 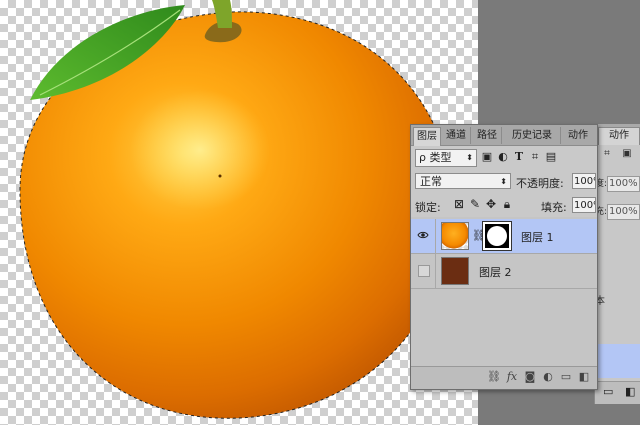 What do you see at coordinates (584, 181) in the screenshot?
I see `opacity-field: 100%` at bounding box center [584, 181].